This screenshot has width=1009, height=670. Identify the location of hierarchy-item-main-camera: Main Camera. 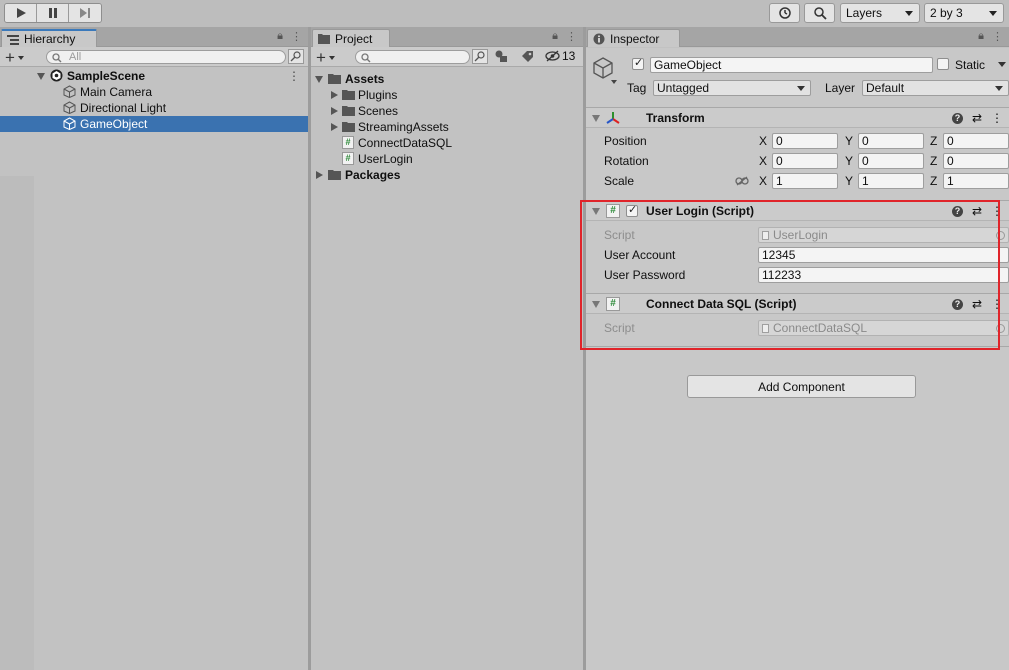
(154, 92).